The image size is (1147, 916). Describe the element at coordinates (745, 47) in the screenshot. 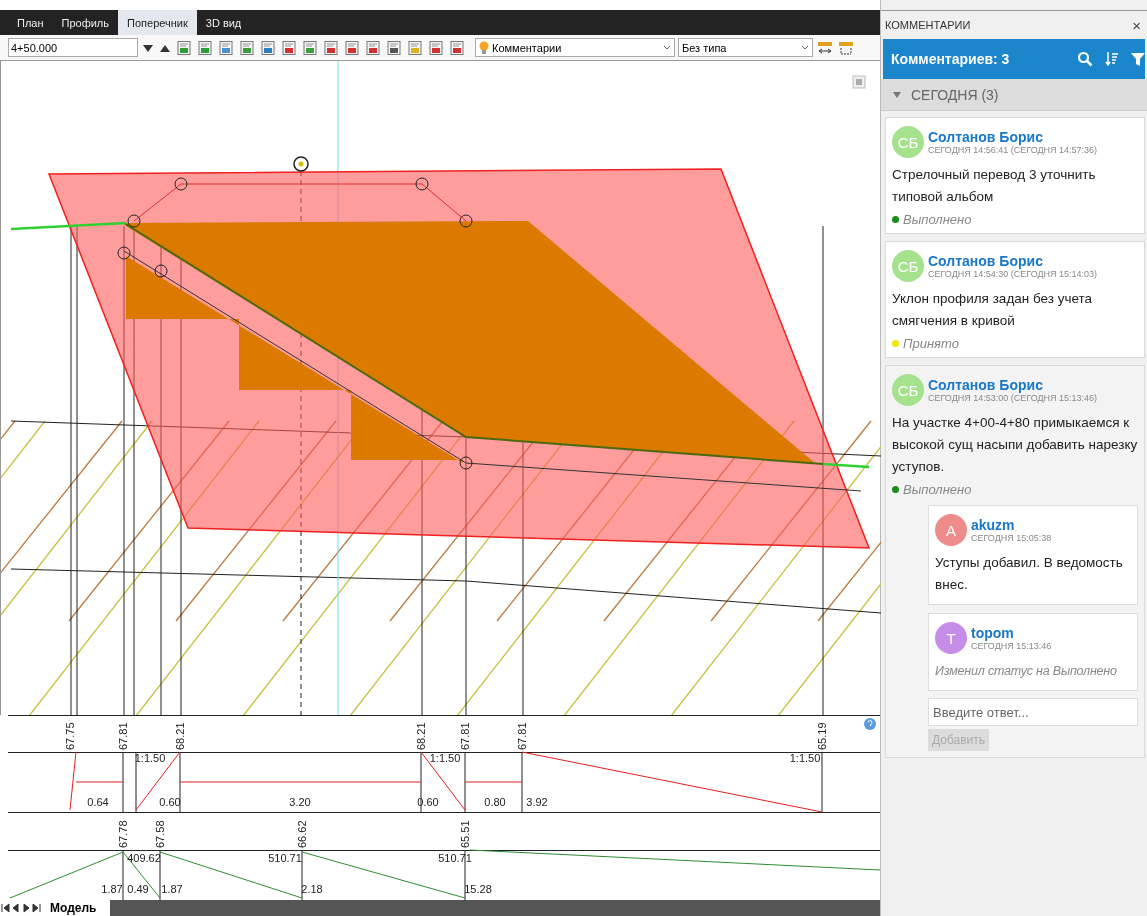

I see `type-dropdown: Без типа` at that location.